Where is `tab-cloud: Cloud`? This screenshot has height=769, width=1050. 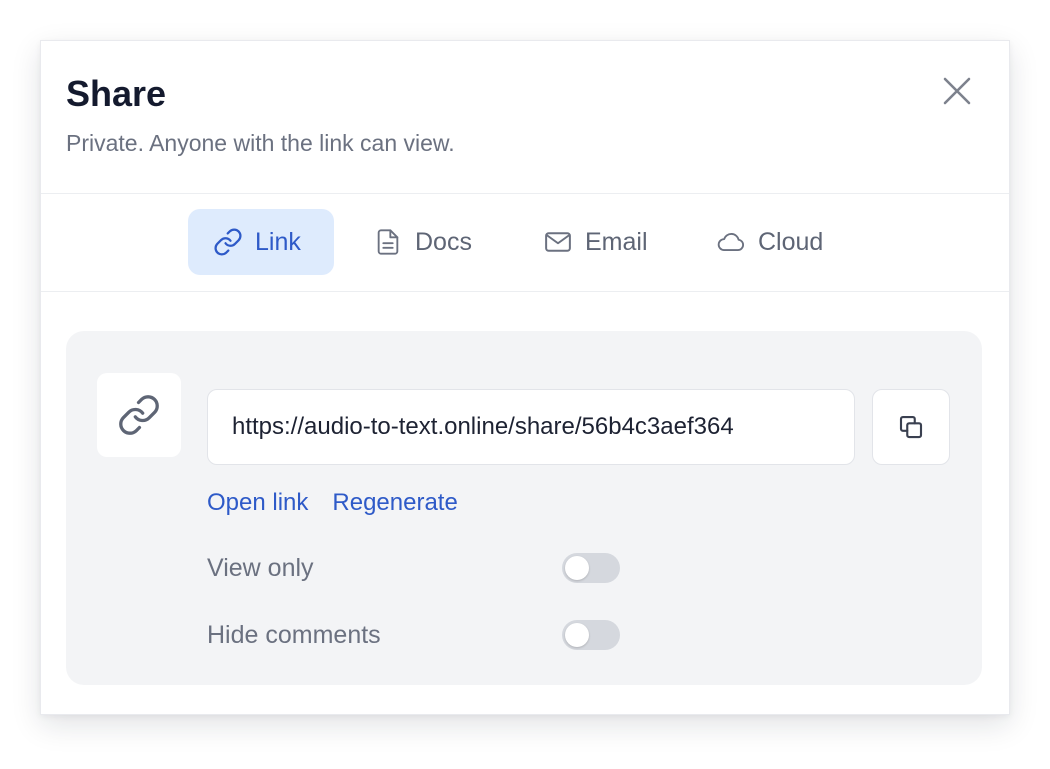 tab-cloud: Cloud is located at coordinates (768, 242).